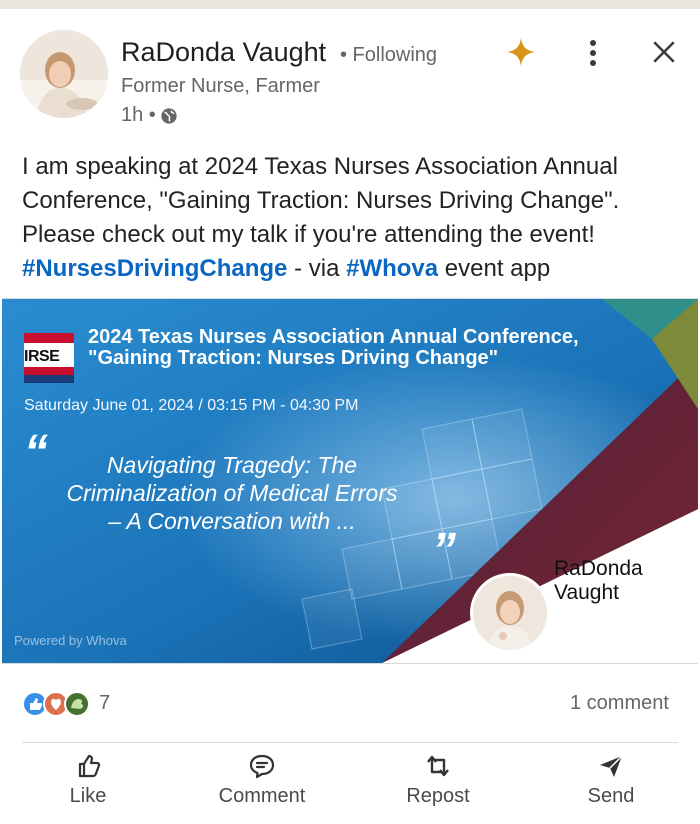 The width and height of the screenshot is (700, 824). What do you see at coordinates (438, 784) in the screenshot?
I see `repost-button: Repost` at bounding box center [438, 784].